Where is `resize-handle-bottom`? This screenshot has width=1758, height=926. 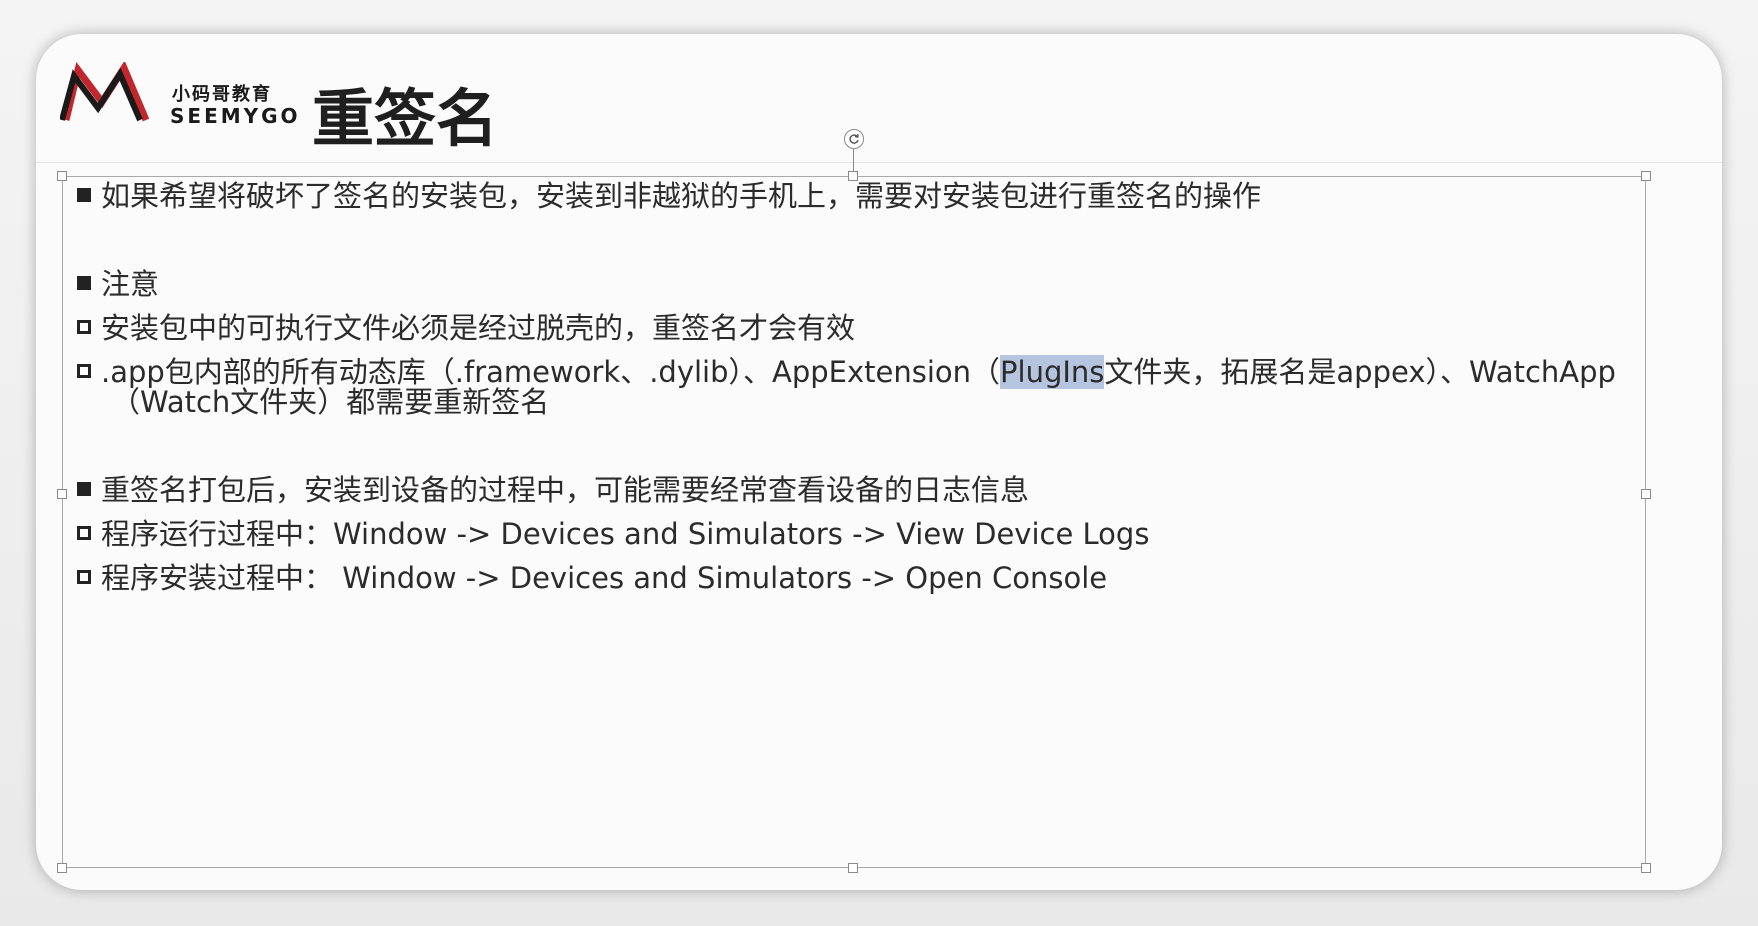
resize-handle-bottom is located at coordinates (853, 868).